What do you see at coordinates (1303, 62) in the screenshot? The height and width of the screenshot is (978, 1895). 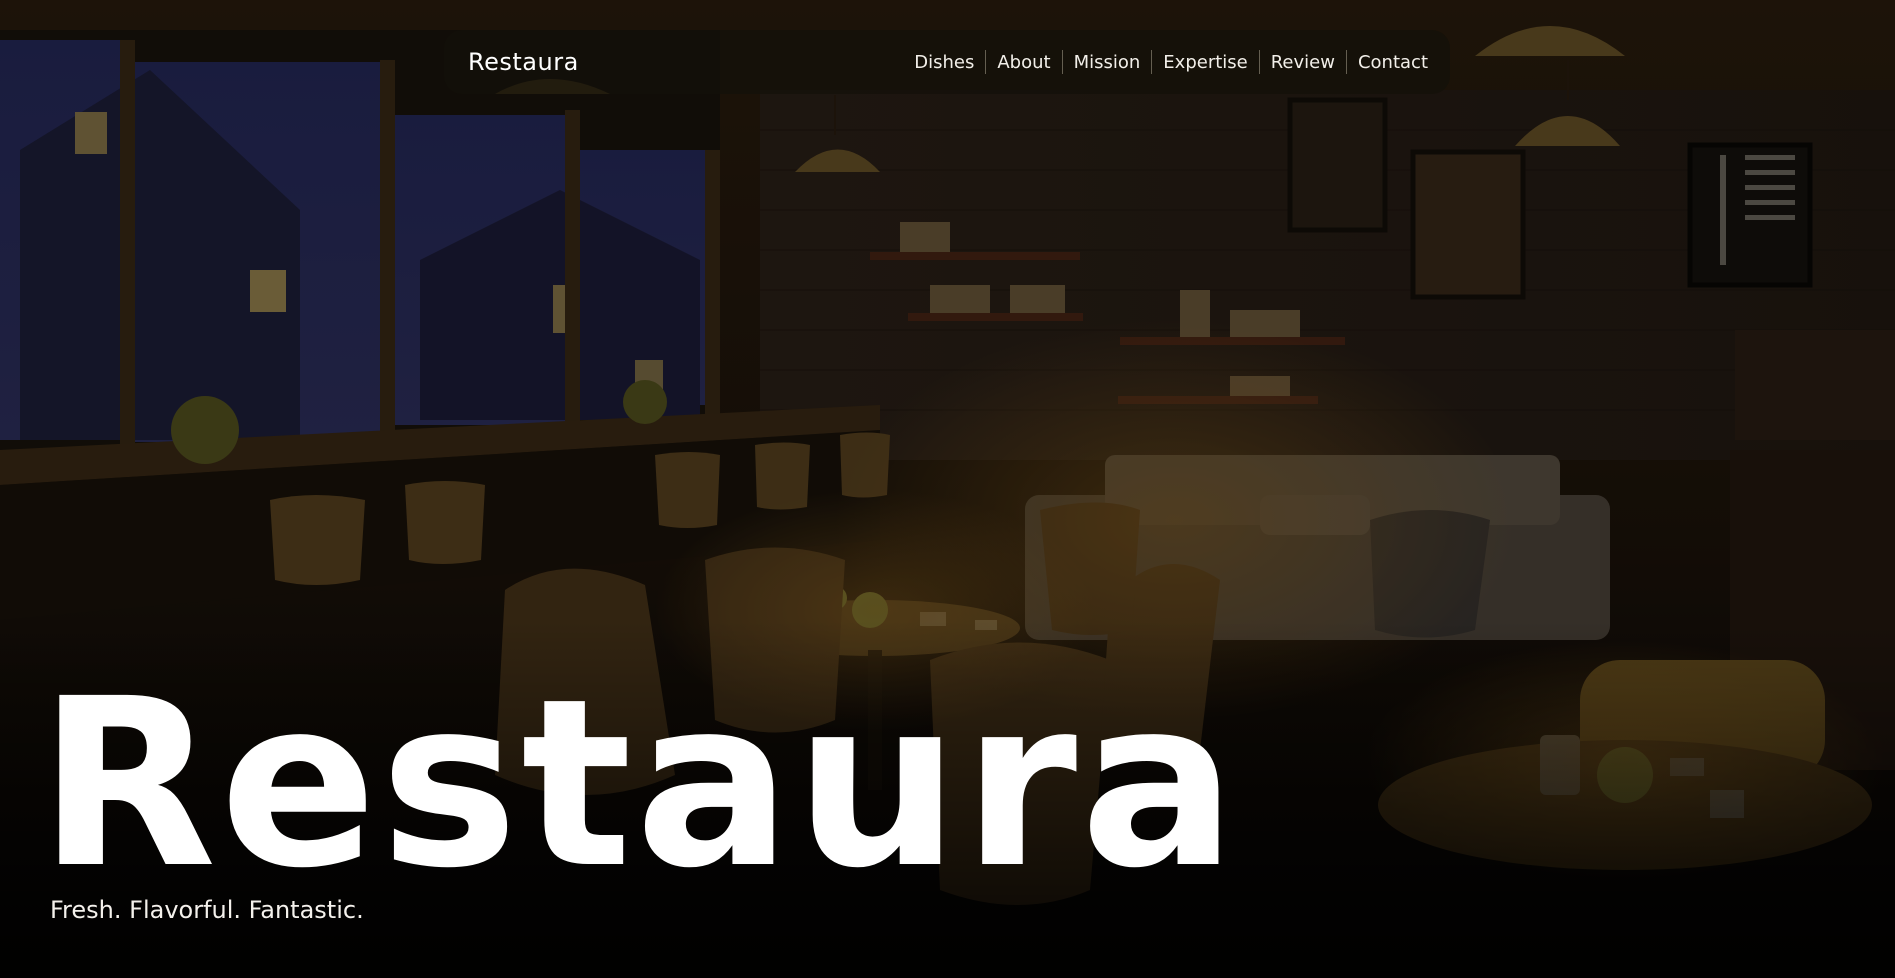 I see `nav-link-review: Review` at bounding box center [1303, 62].